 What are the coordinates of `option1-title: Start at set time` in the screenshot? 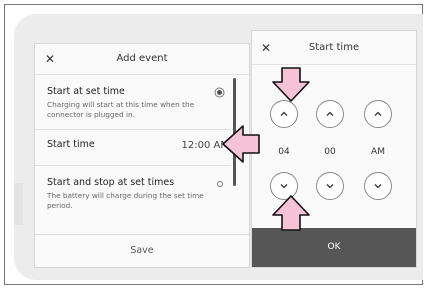 It's located at (86, 91).